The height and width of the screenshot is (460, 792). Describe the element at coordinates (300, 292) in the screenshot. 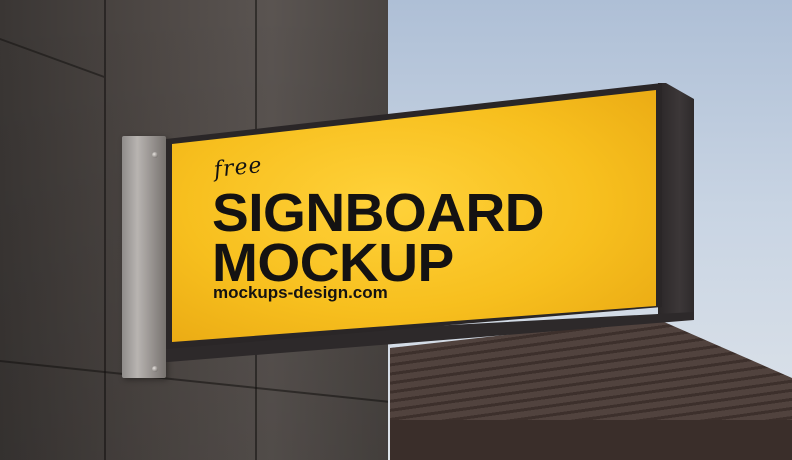

I see `sign-website-text: mockups-design.com` at that location.